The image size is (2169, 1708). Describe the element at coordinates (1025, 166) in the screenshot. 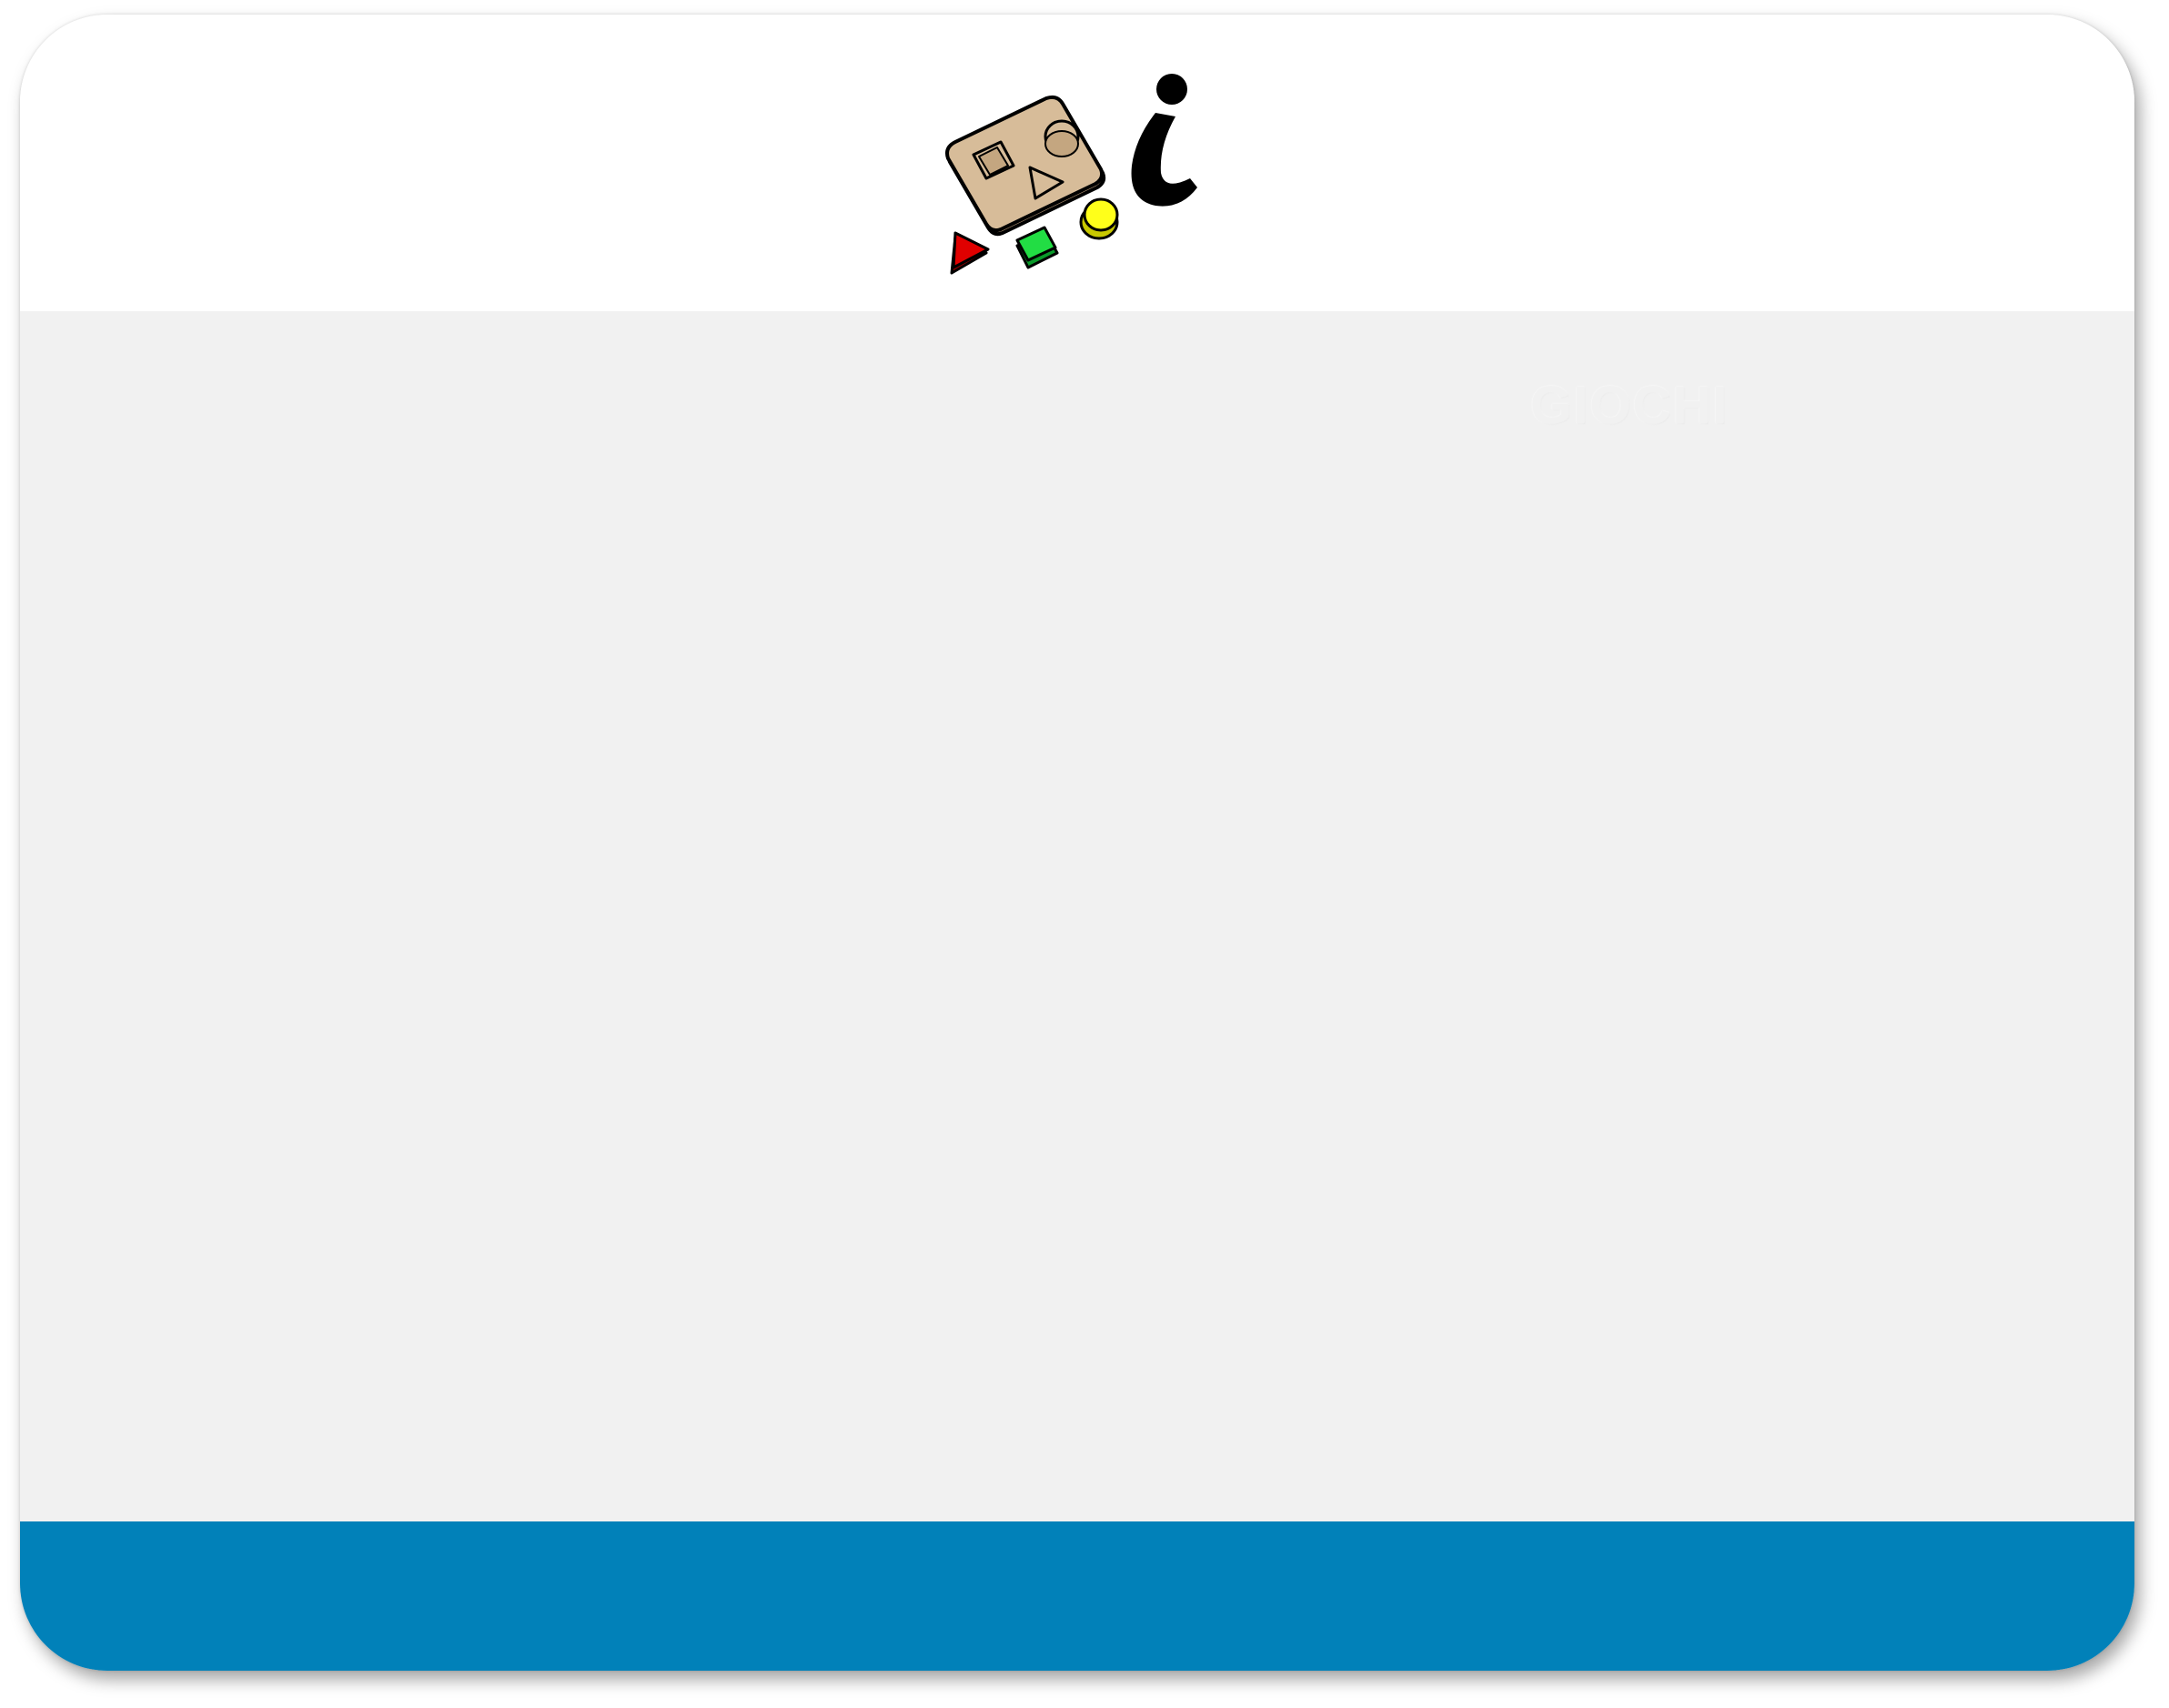

I see `shape-sorter-board` at that location.